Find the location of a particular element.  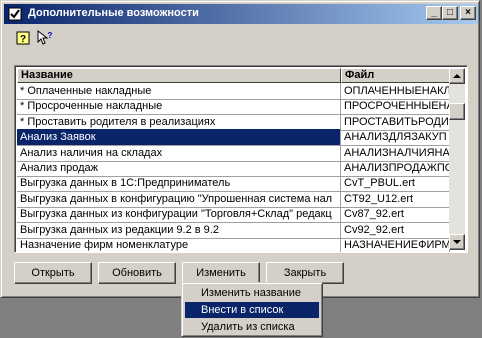

close-button: × is located at coordinates (468, 13).